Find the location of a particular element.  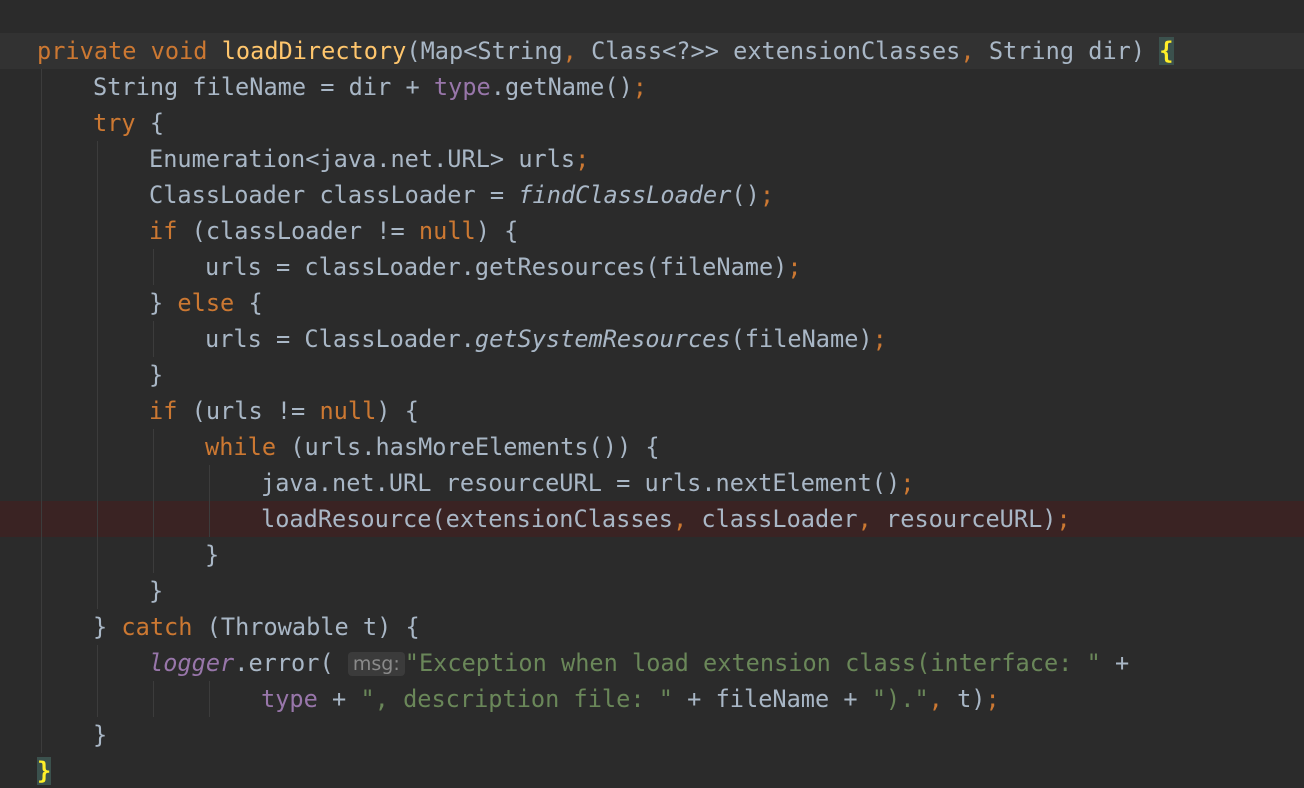

code-token: resourceURL) is located at coordinates (964, 519).